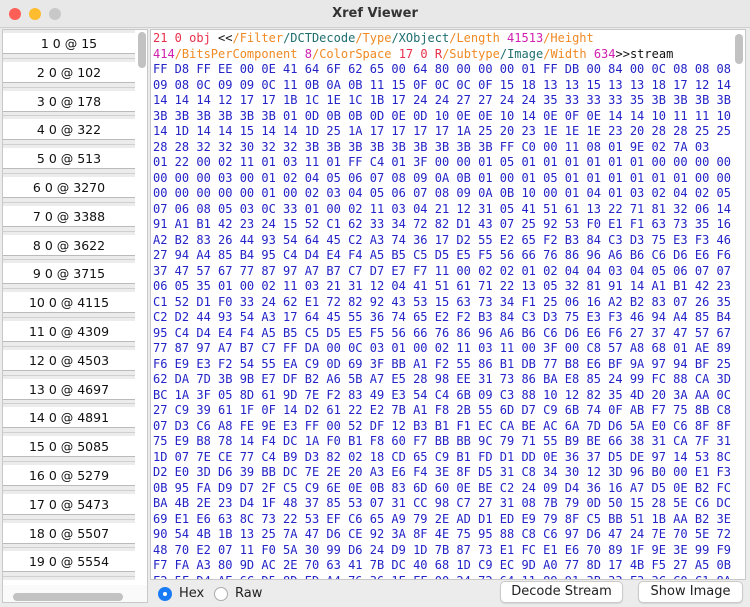 The image size is (750, 607). What do you see at coordinates (35, 14) in the screenshot?
I see `minimize-window-button` at bounding box center [35, 14].